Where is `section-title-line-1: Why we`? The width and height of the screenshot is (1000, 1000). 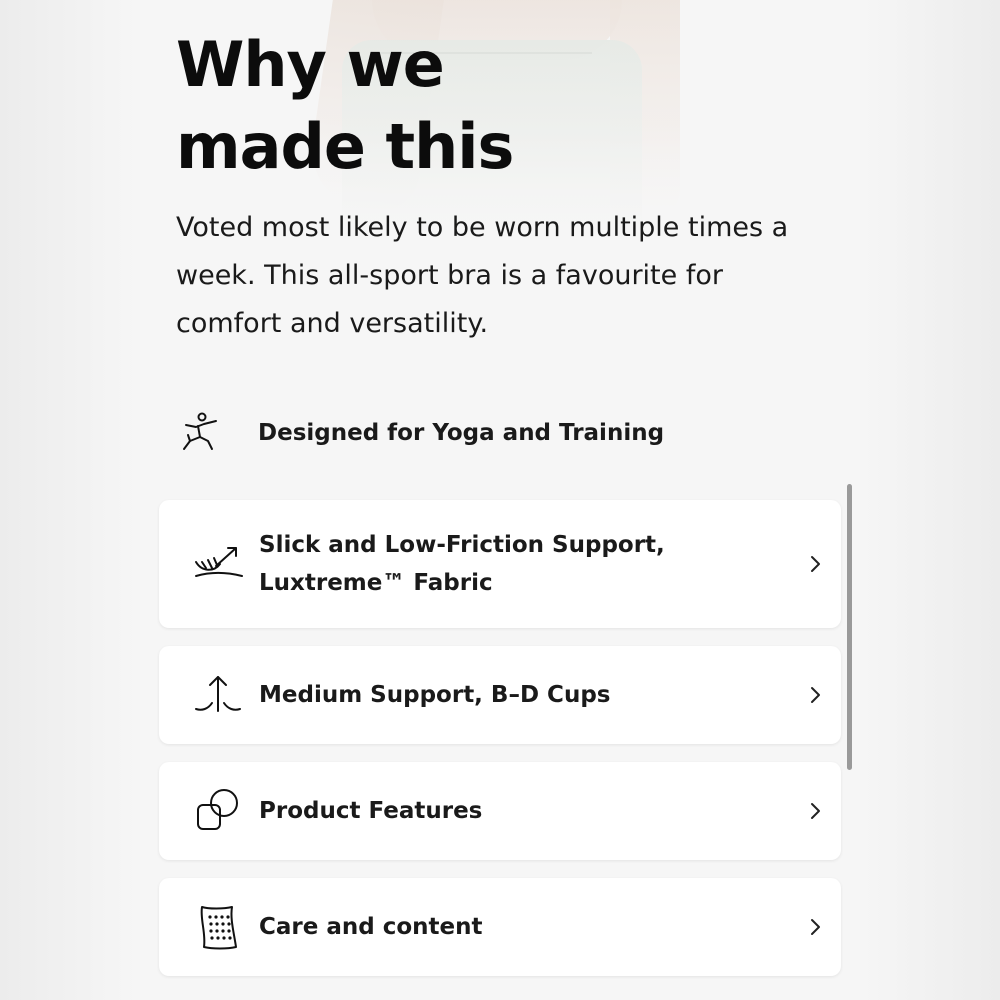
section-title-line-1: Why we is located at coordinates (310, 64).